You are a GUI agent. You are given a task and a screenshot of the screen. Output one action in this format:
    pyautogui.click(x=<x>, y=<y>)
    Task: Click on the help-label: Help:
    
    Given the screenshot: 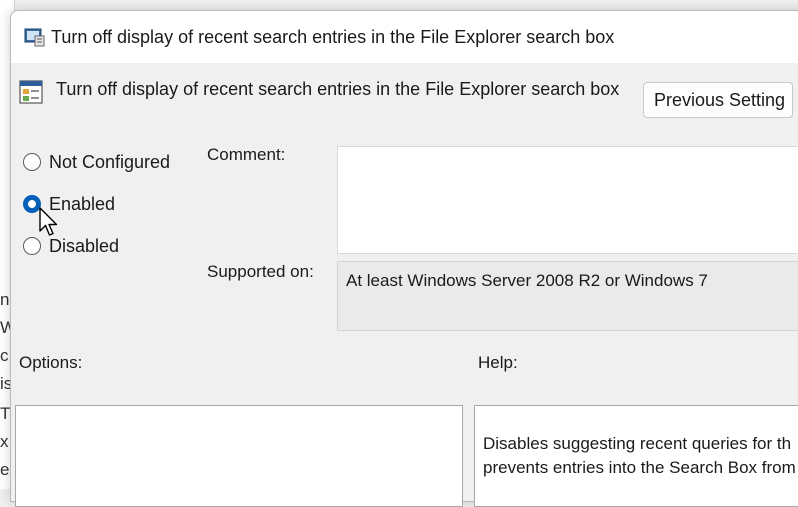 What is the action you would take?
    pyautogui.click(x=498, y=362)
    